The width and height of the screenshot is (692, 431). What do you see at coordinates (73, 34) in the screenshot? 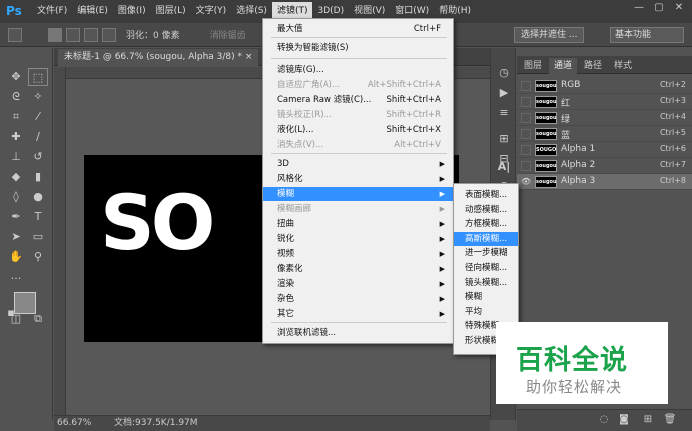
I see `add-selection-icon` at bounding box center [73, 34].